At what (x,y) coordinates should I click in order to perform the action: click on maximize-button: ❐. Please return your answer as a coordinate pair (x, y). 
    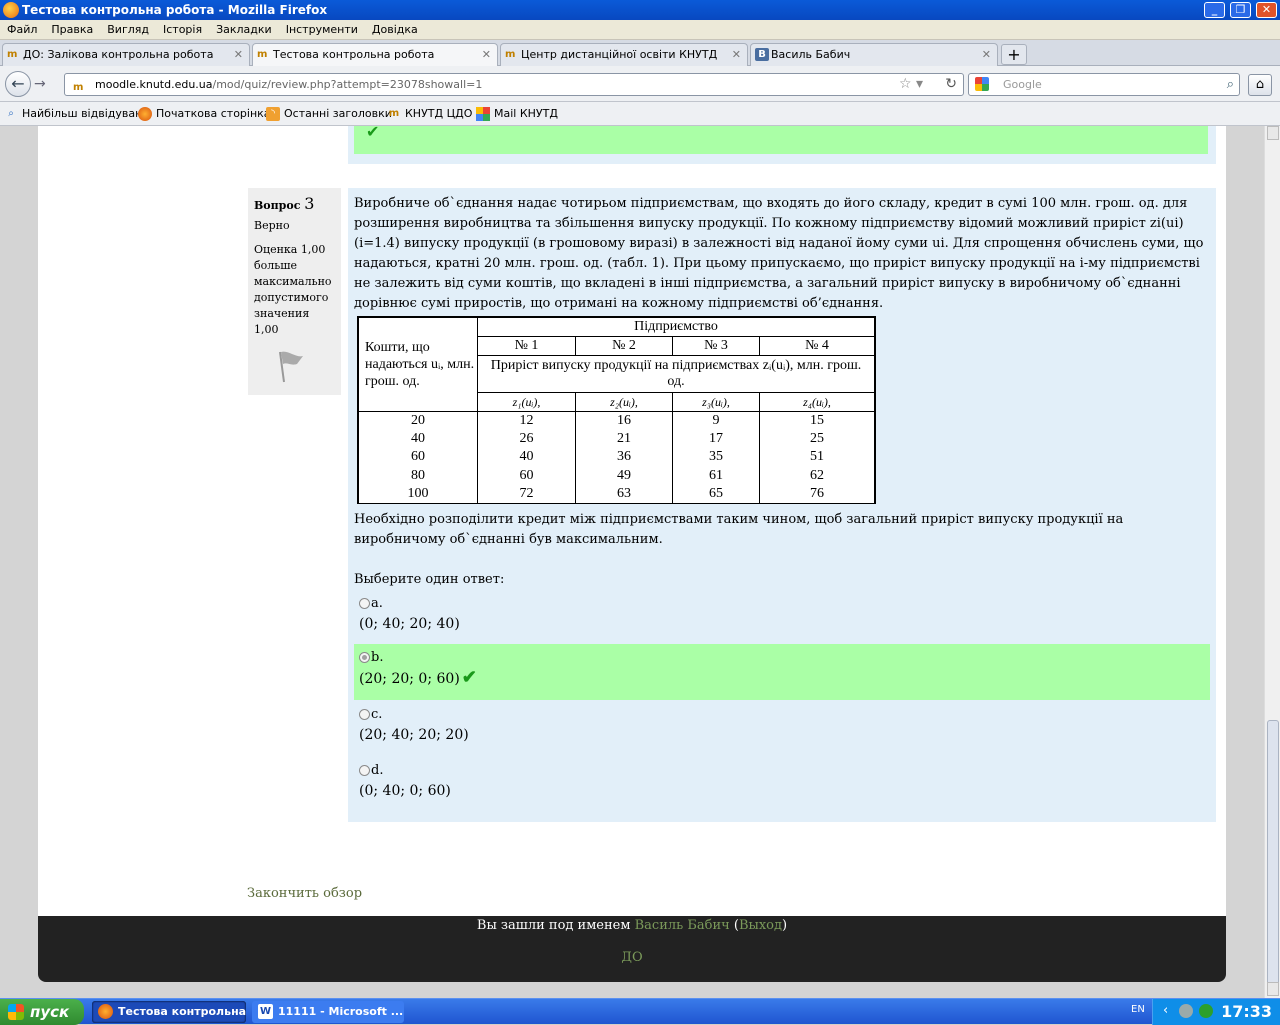
    Looking at the image, I should click on (1240, 10).